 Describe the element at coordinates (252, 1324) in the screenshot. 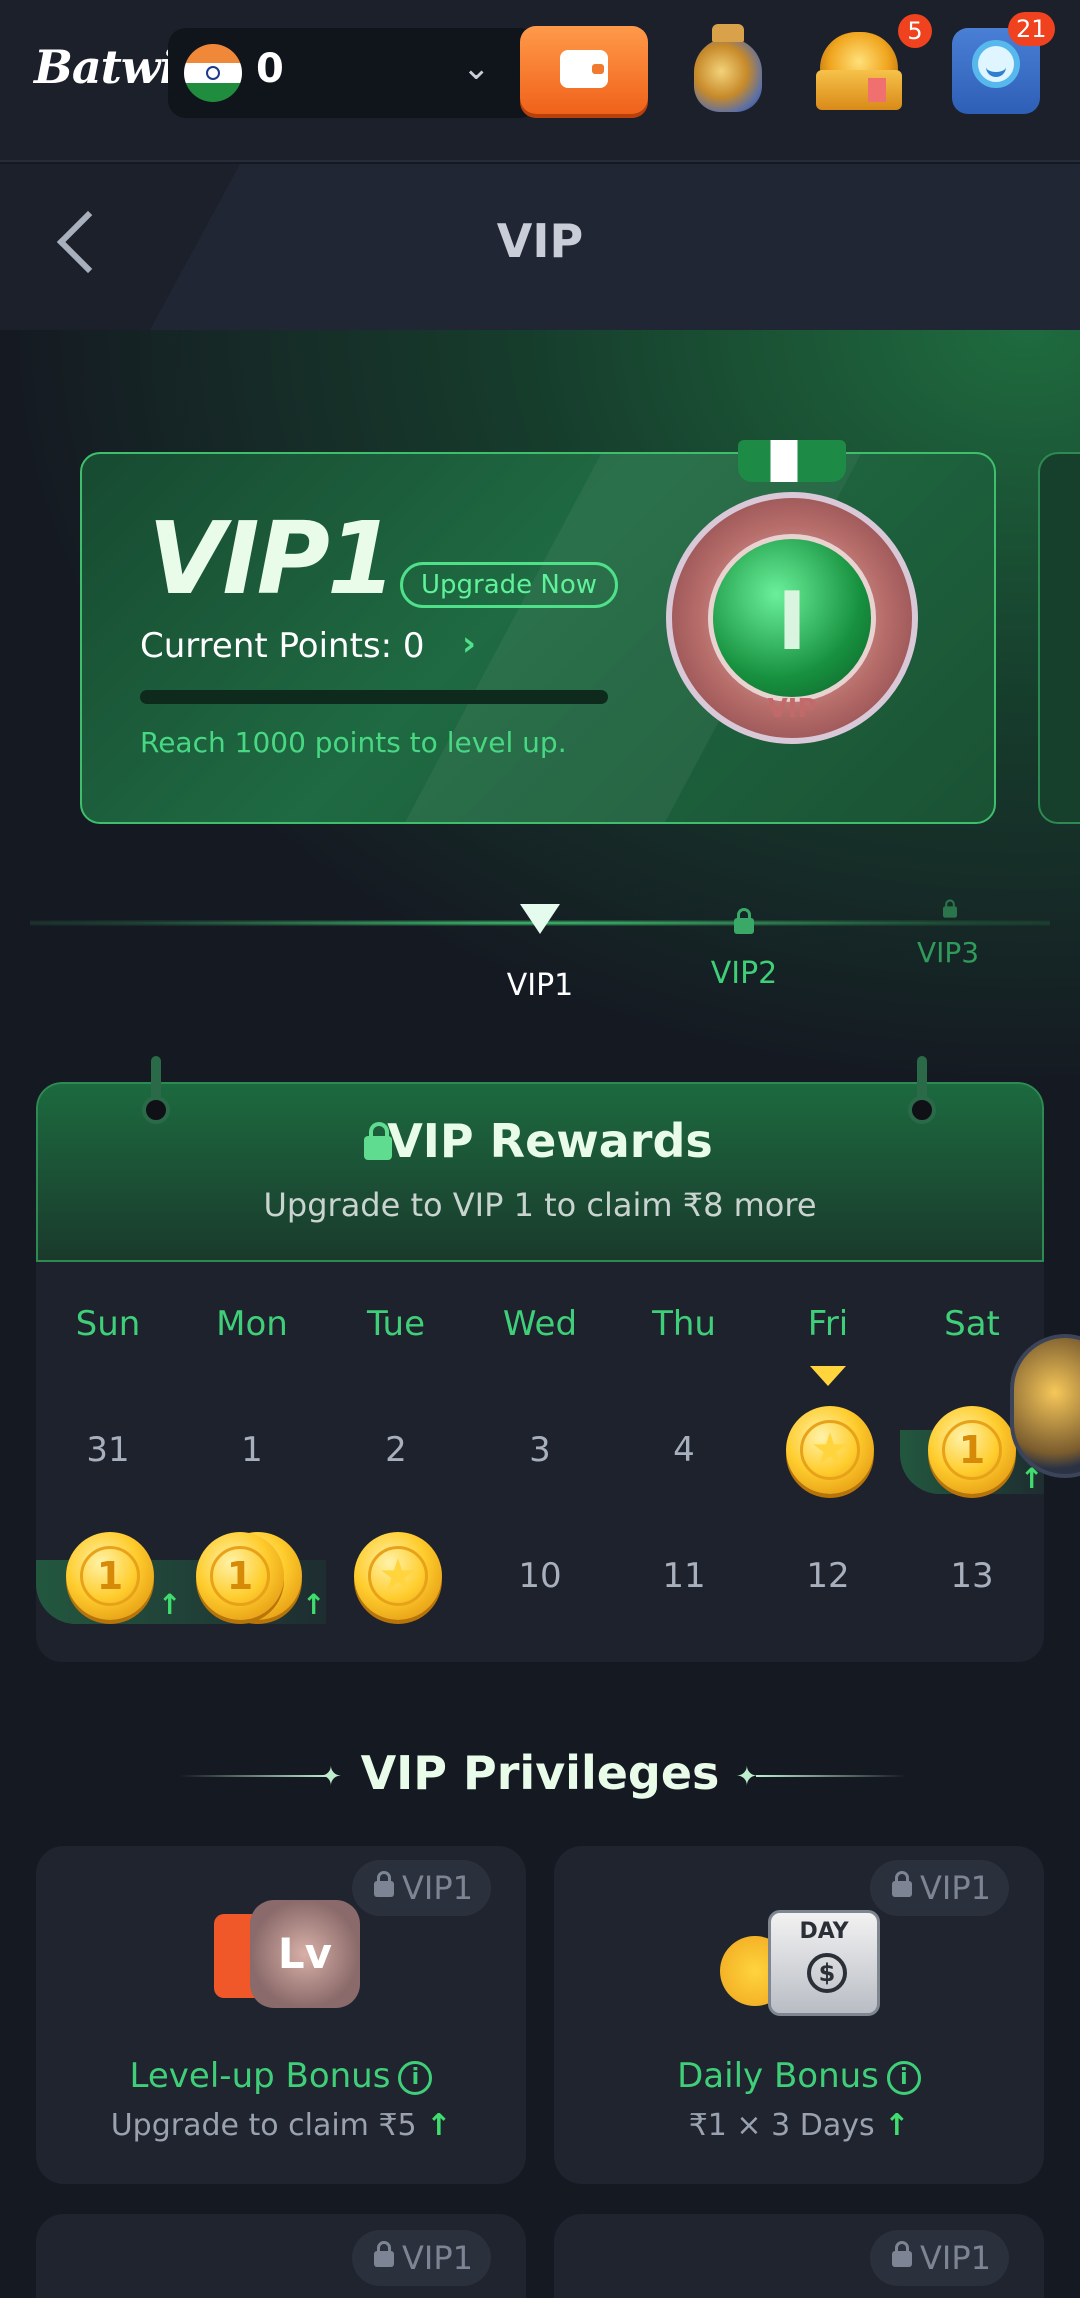

I see `weekday-label: Mon` at that location.